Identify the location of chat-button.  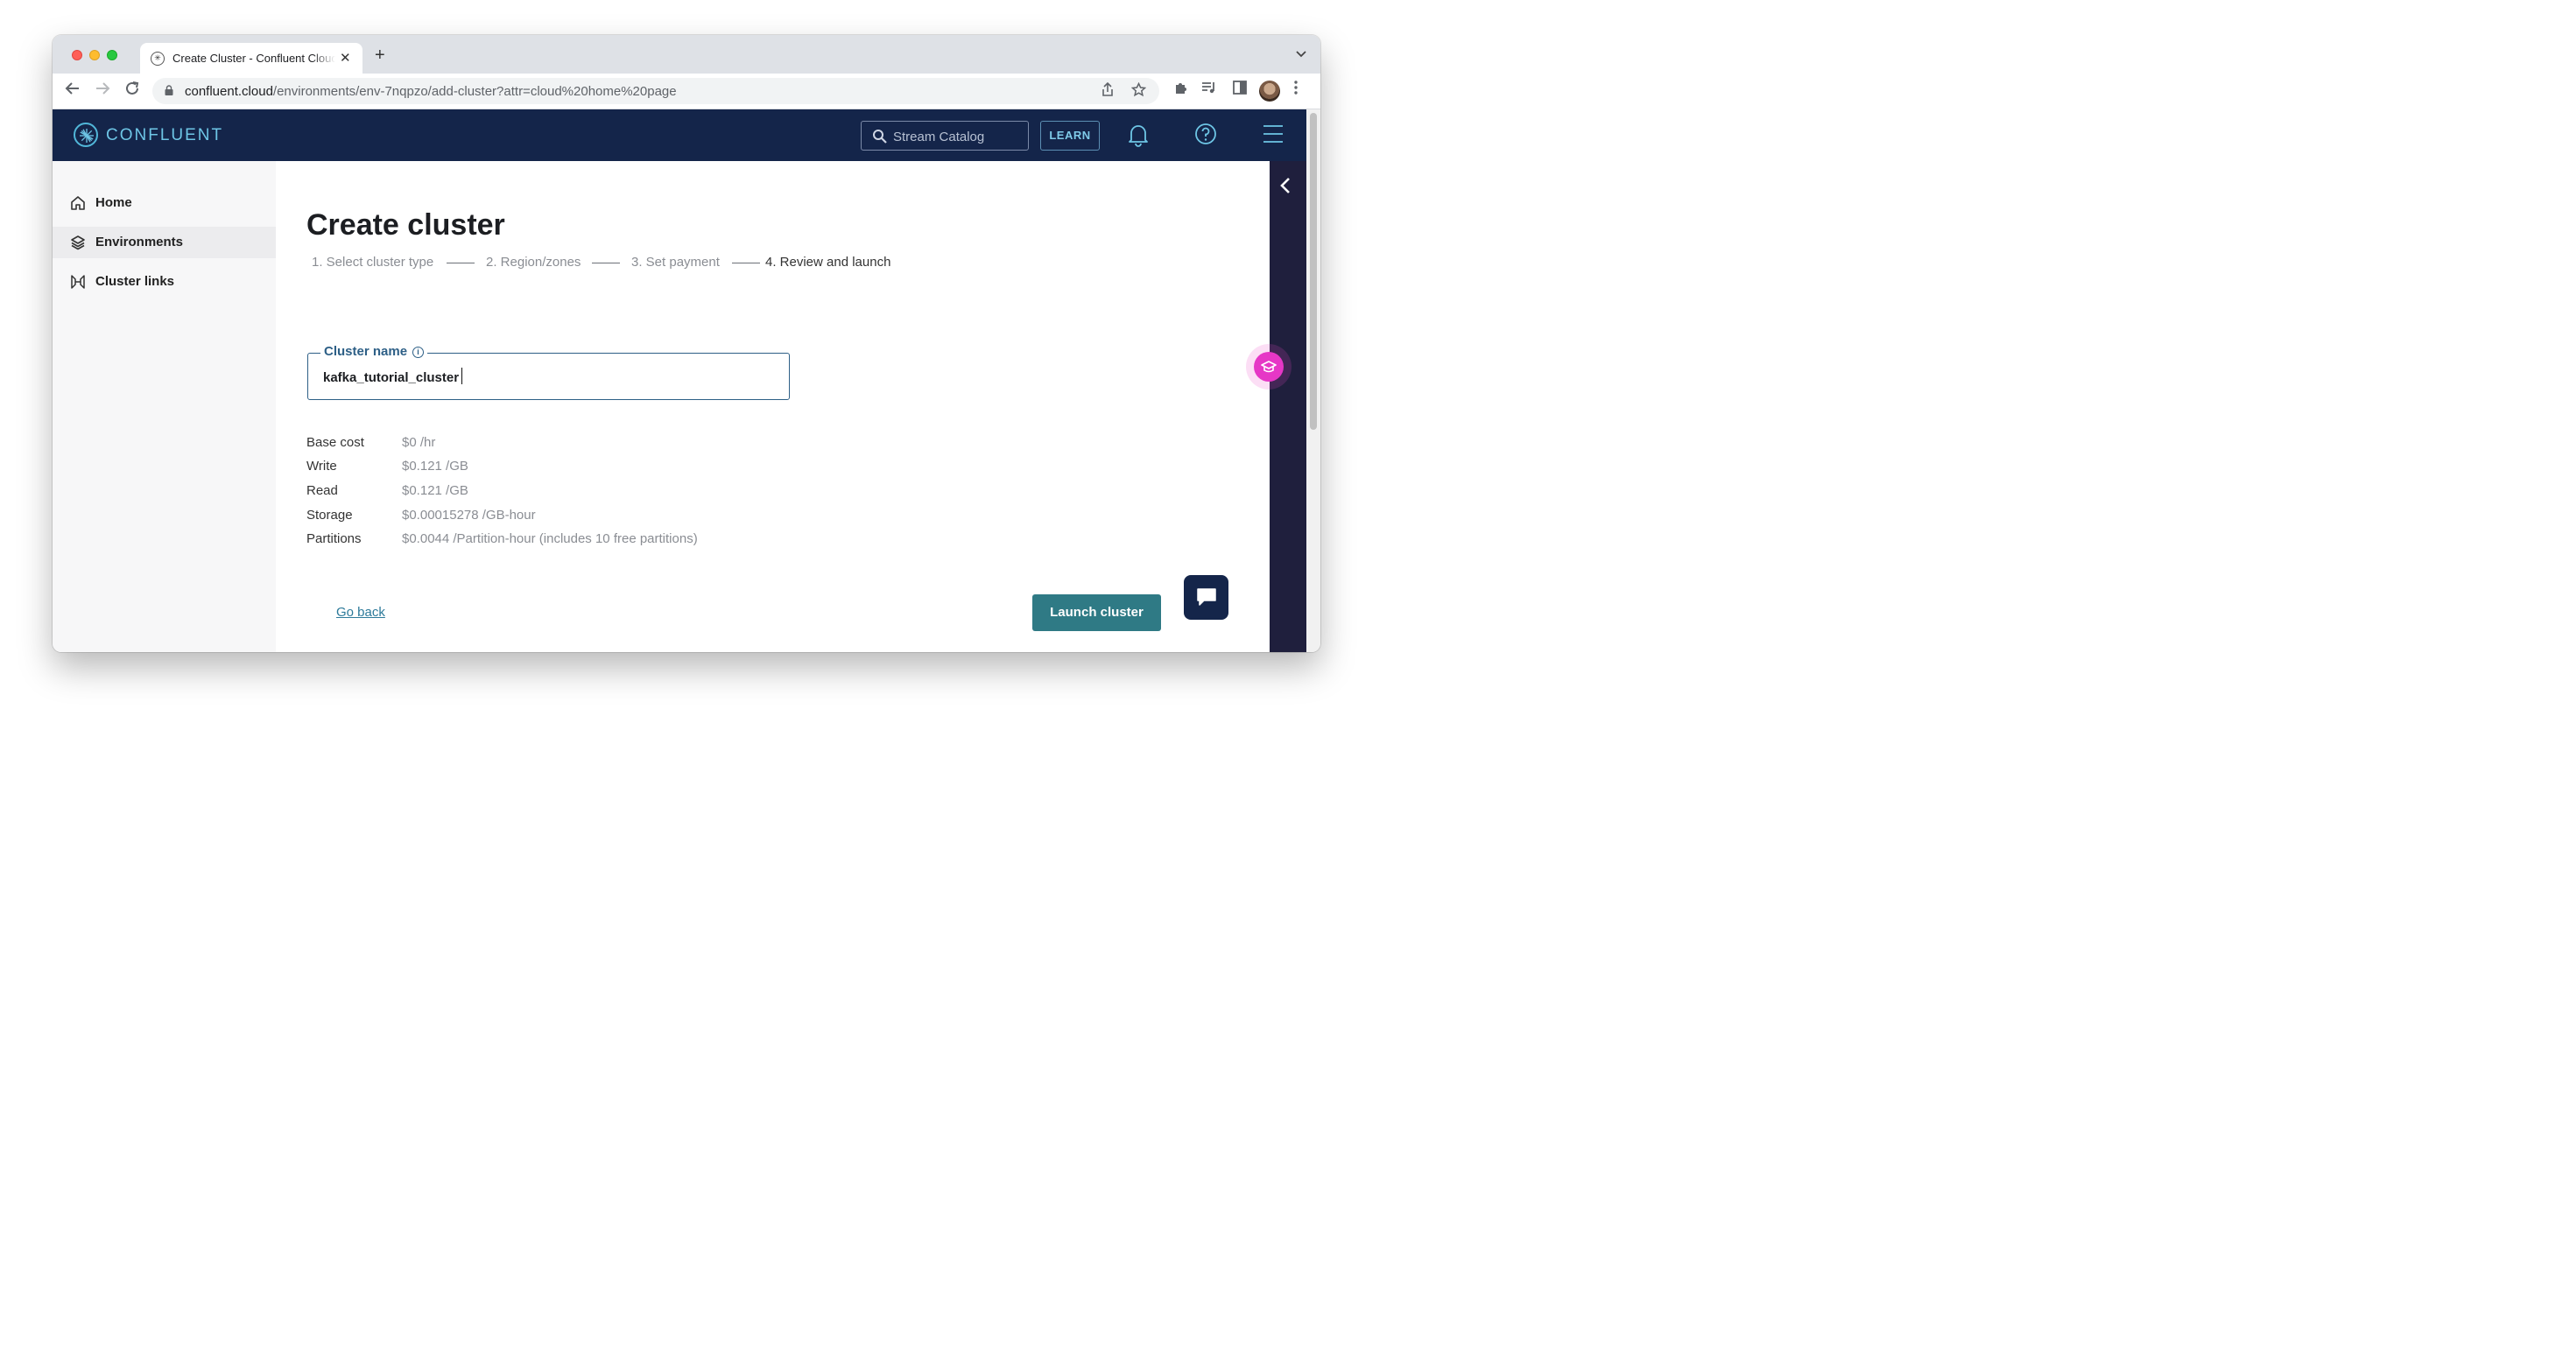
(1206, 598).